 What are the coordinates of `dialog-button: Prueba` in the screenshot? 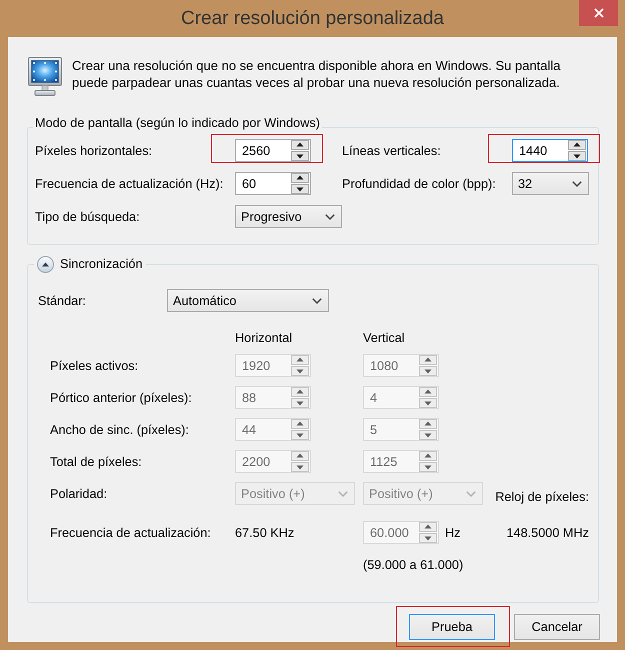 It's located at (452, 627).